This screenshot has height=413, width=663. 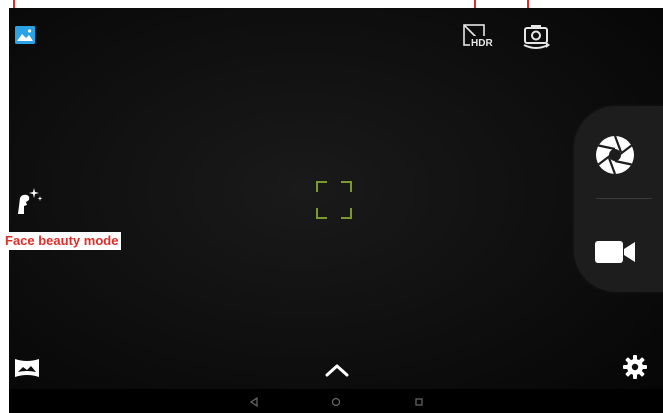 I want to click on nav-recents-icon, so click(x=419, y=402).